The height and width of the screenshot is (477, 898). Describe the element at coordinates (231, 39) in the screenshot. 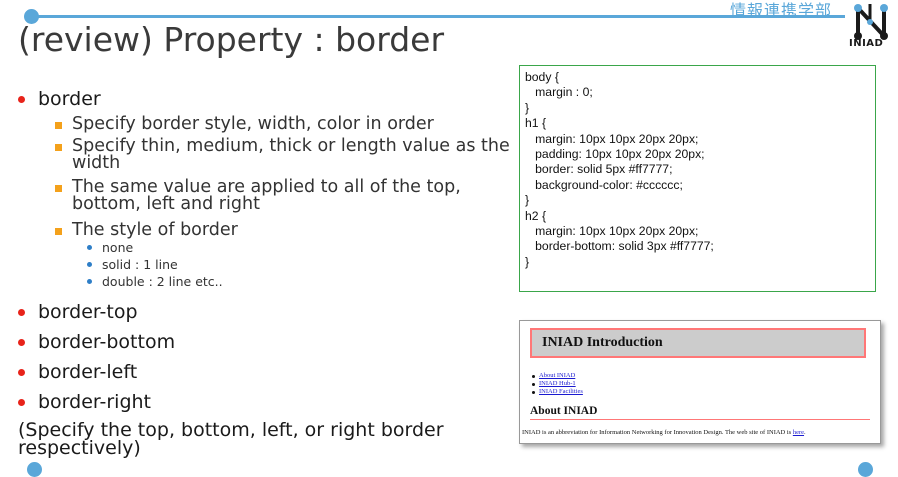

I see `slide-title: (review) Property : border` at that location.